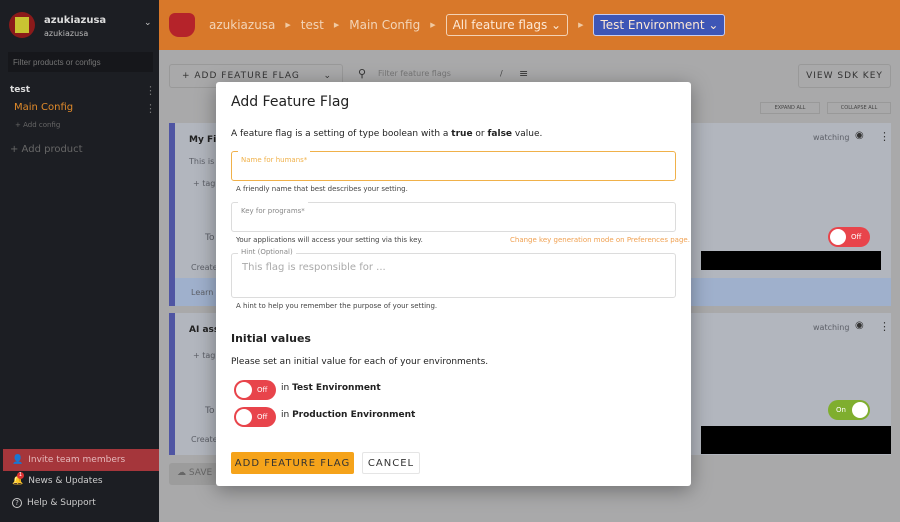 Image resolution: width=900 pixels, height=522 pixels. I want to click on cancel-button: CANCEL, so click(391, 463).